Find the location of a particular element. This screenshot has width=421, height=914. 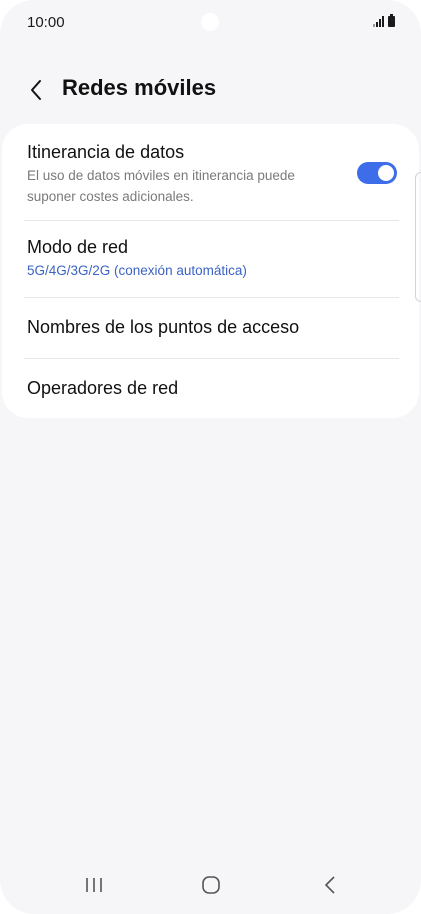

access-point-names-row: Nombres de los puntos de acceso is located at coordinates (210, 328).